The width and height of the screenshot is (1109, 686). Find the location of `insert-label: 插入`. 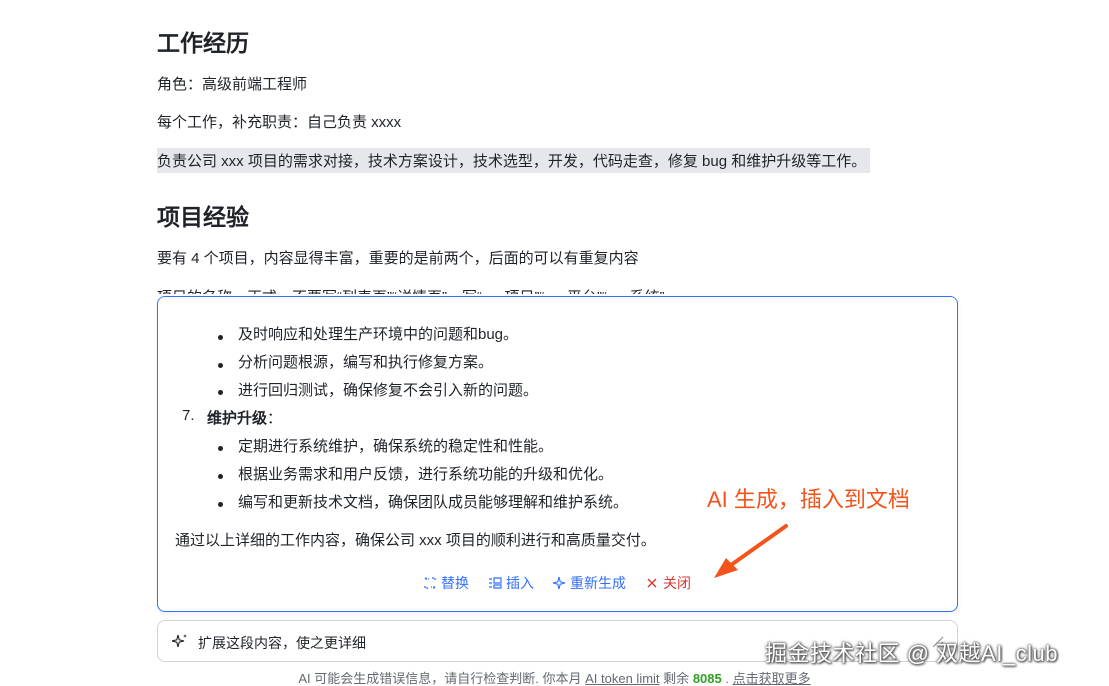

insert-label: 插入 is located at coordinates (520, 583).